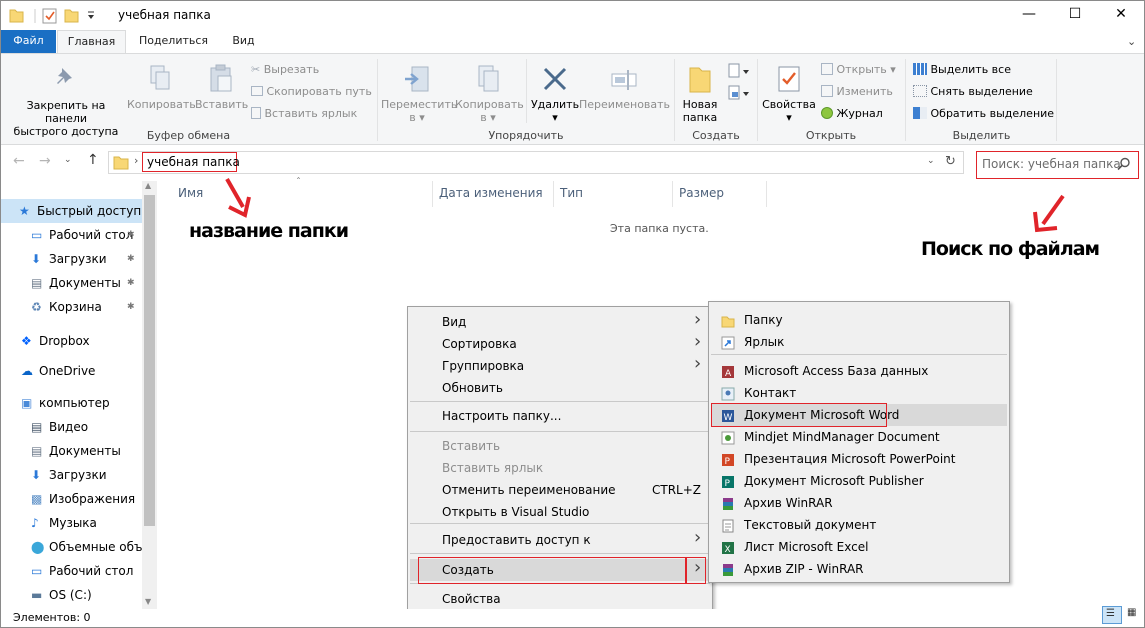 This screenshot has height=628, width=1145. I want to click on scroll-down-icon: ▼, so click(148, 601).